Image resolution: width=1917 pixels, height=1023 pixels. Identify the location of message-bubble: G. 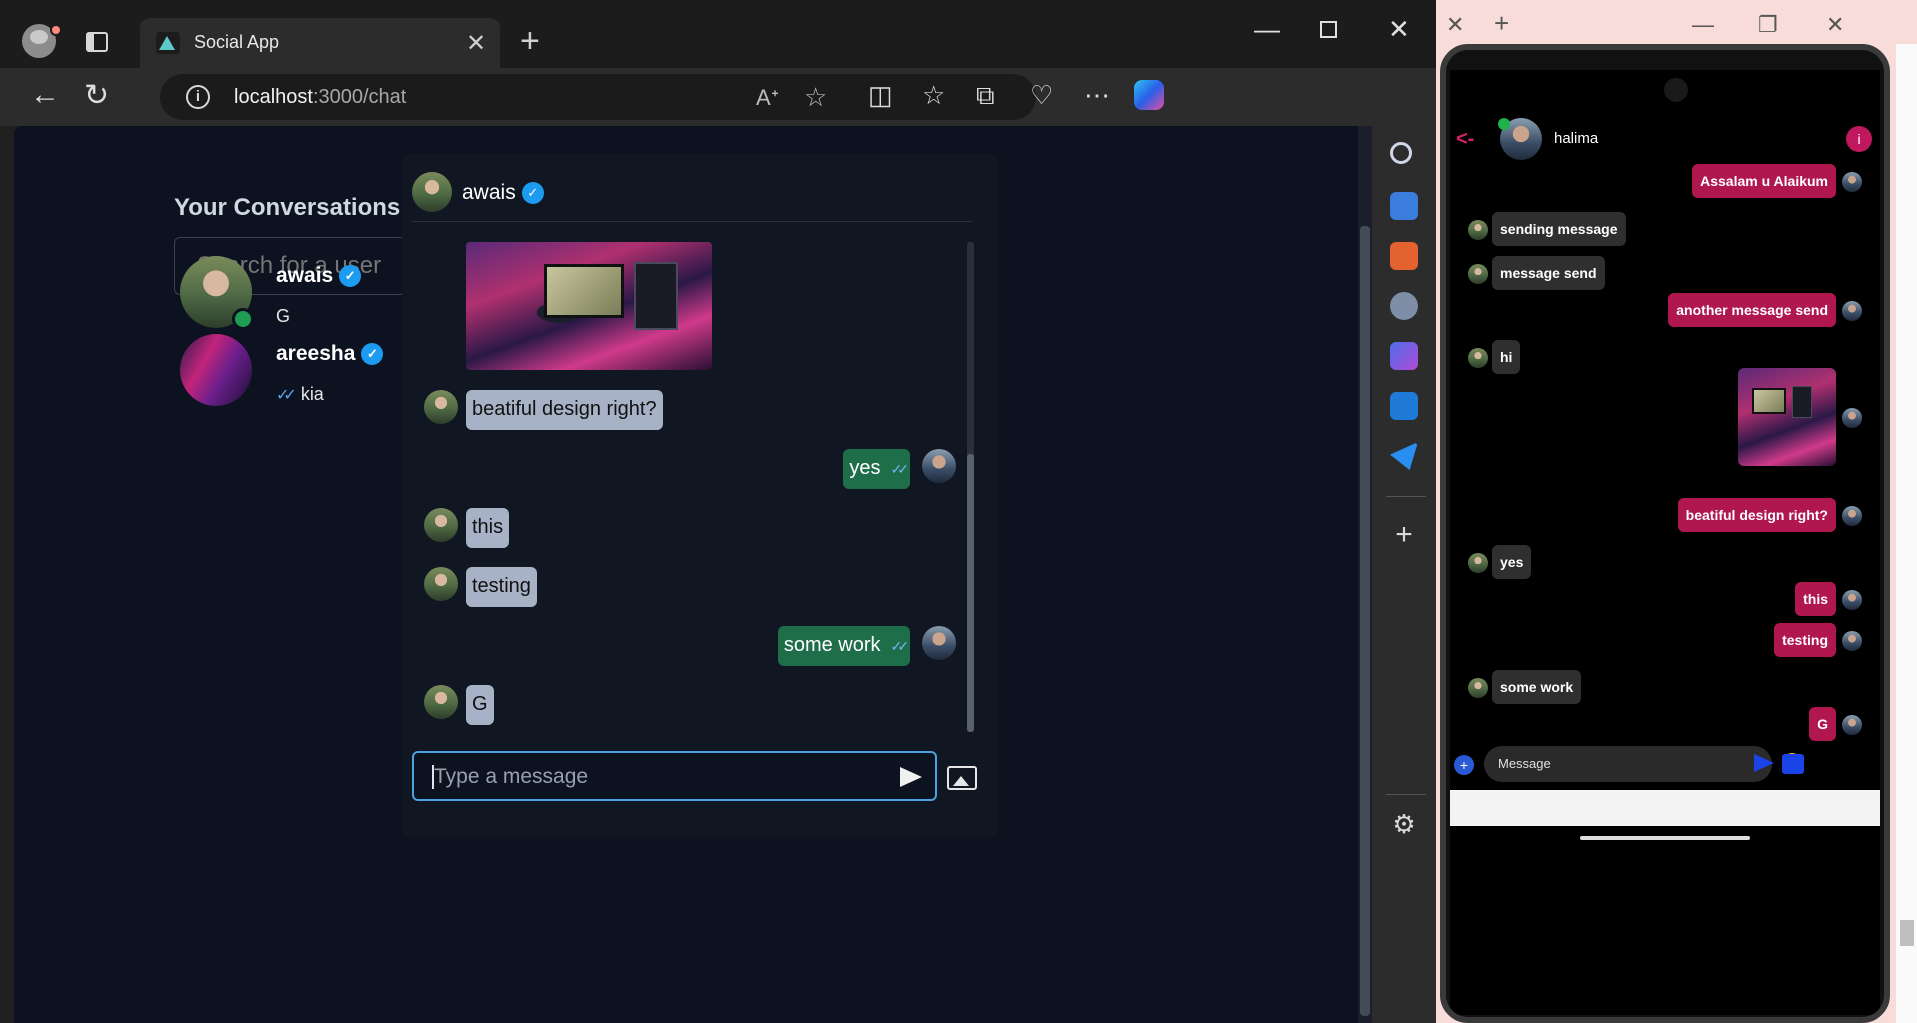
(1822, 724).